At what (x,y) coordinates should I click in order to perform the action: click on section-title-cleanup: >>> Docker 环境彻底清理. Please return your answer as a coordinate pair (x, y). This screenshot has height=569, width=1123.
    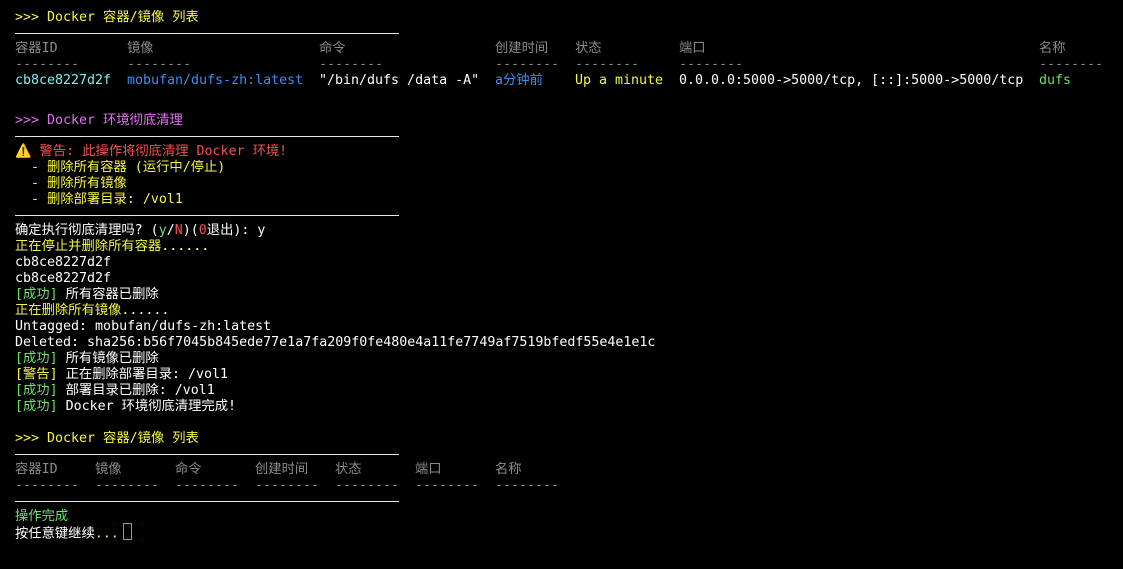
    Looking at the image, I should click on (99, 120).